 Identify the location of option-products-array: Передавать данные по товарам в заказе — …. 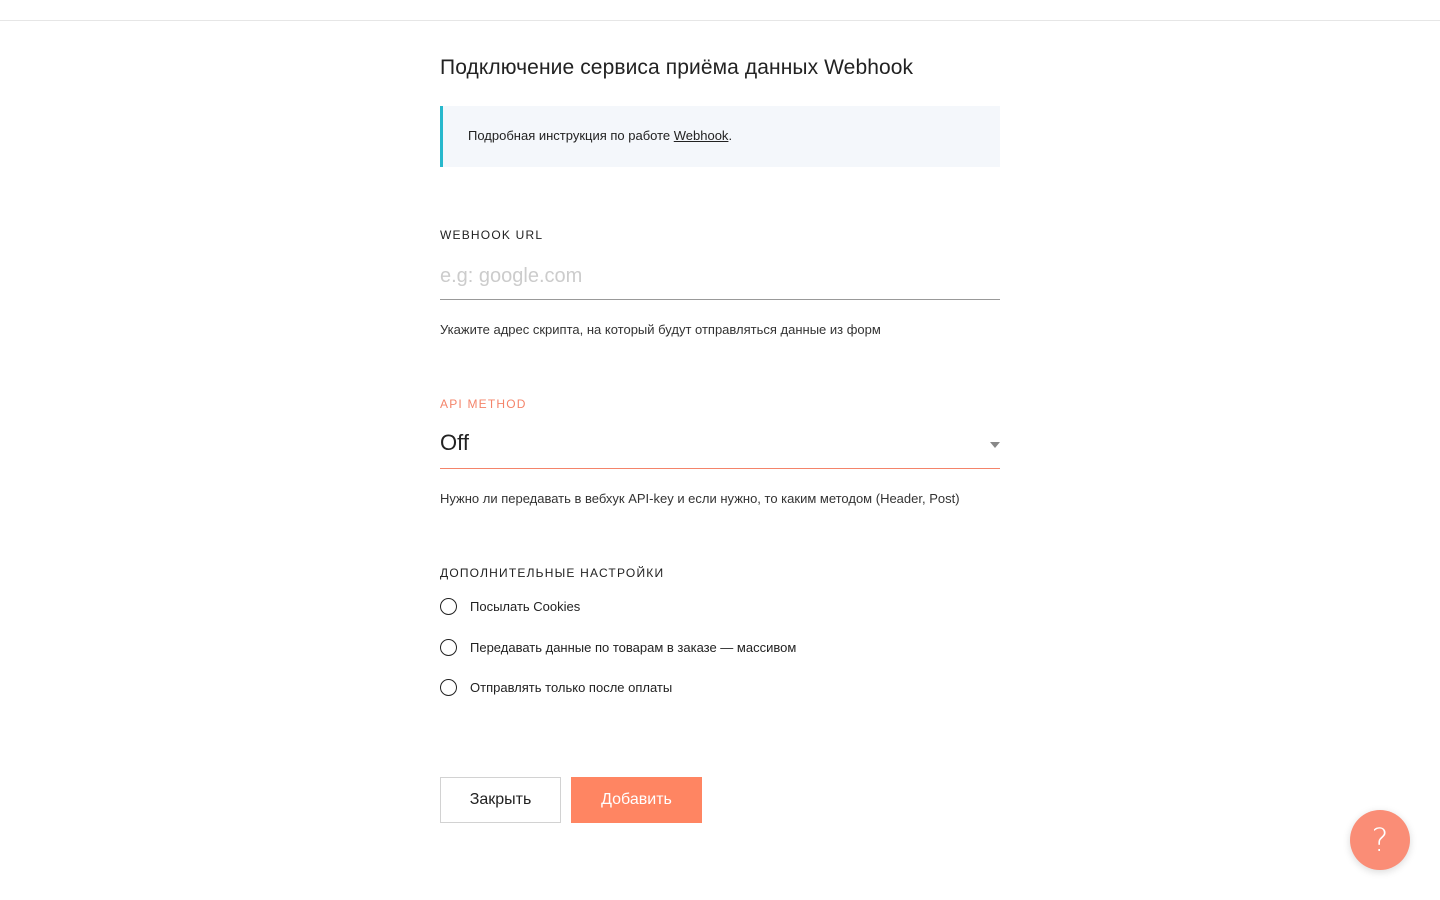
(618, 647).